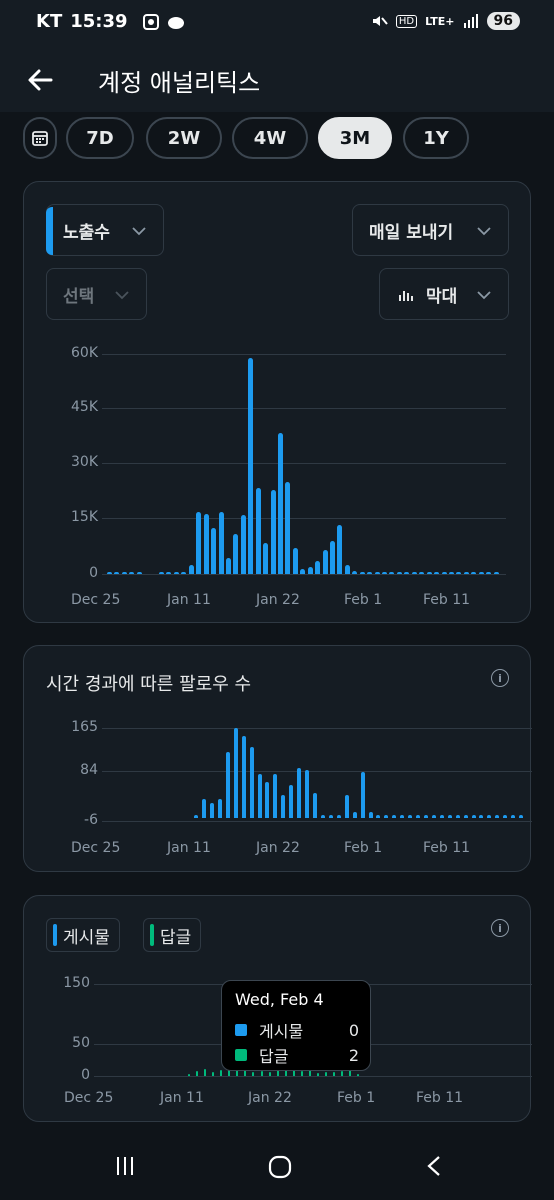 This screenshot has height=1200, width=554. Describe the element at coordinates (430, 230) in the screenshot. I see `frequency-dropdown: 매일 보내기` at that location.